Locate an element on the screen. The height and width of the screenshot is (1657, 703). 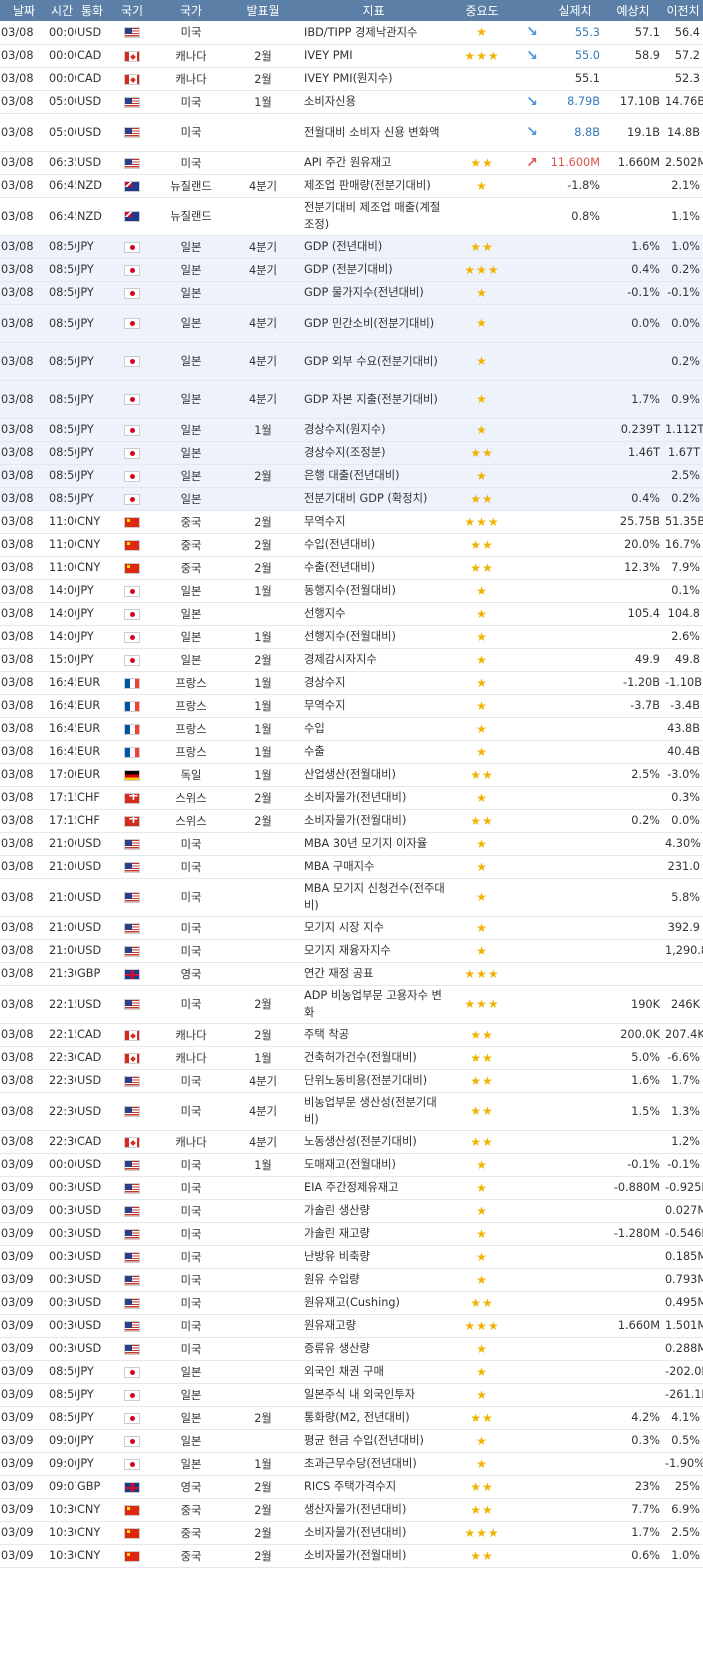
table-row: 03/0908:50JPY 일본2월통화량(M2, 전년대비) ★★ 4.2%4.1% is located at coordinates (351, 1418).